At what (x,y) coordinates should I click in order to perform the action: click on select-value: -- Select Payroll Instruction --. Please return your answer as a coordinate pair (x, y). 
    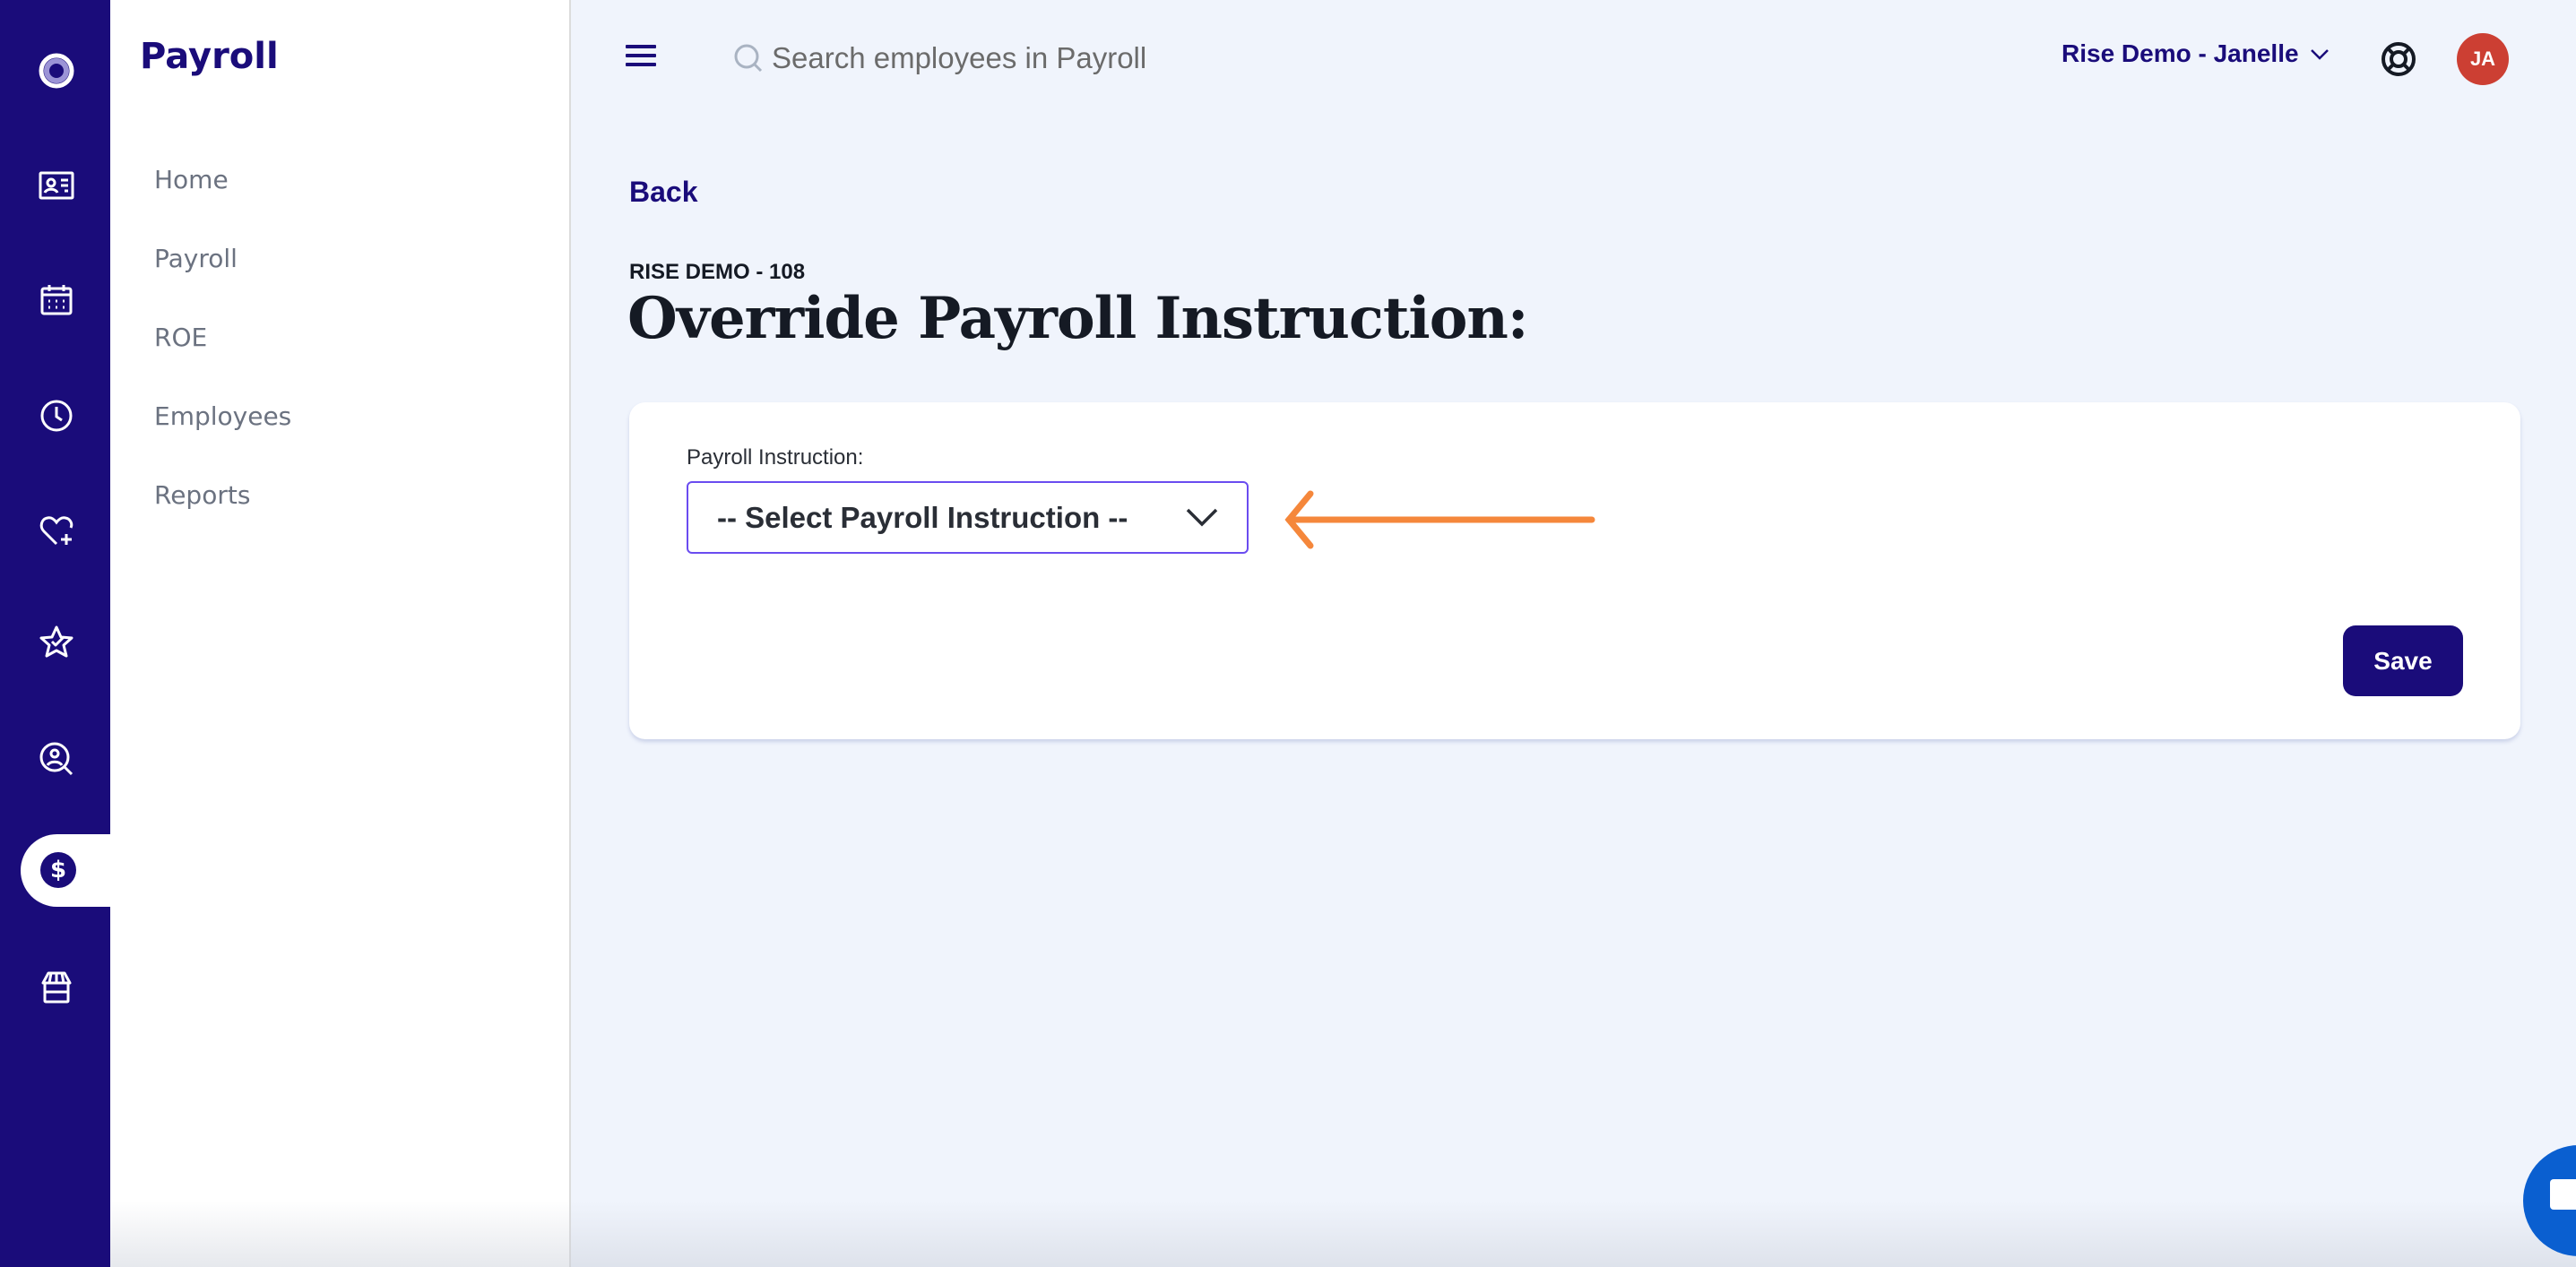
    Looking at the image, I should click on (922, 517).